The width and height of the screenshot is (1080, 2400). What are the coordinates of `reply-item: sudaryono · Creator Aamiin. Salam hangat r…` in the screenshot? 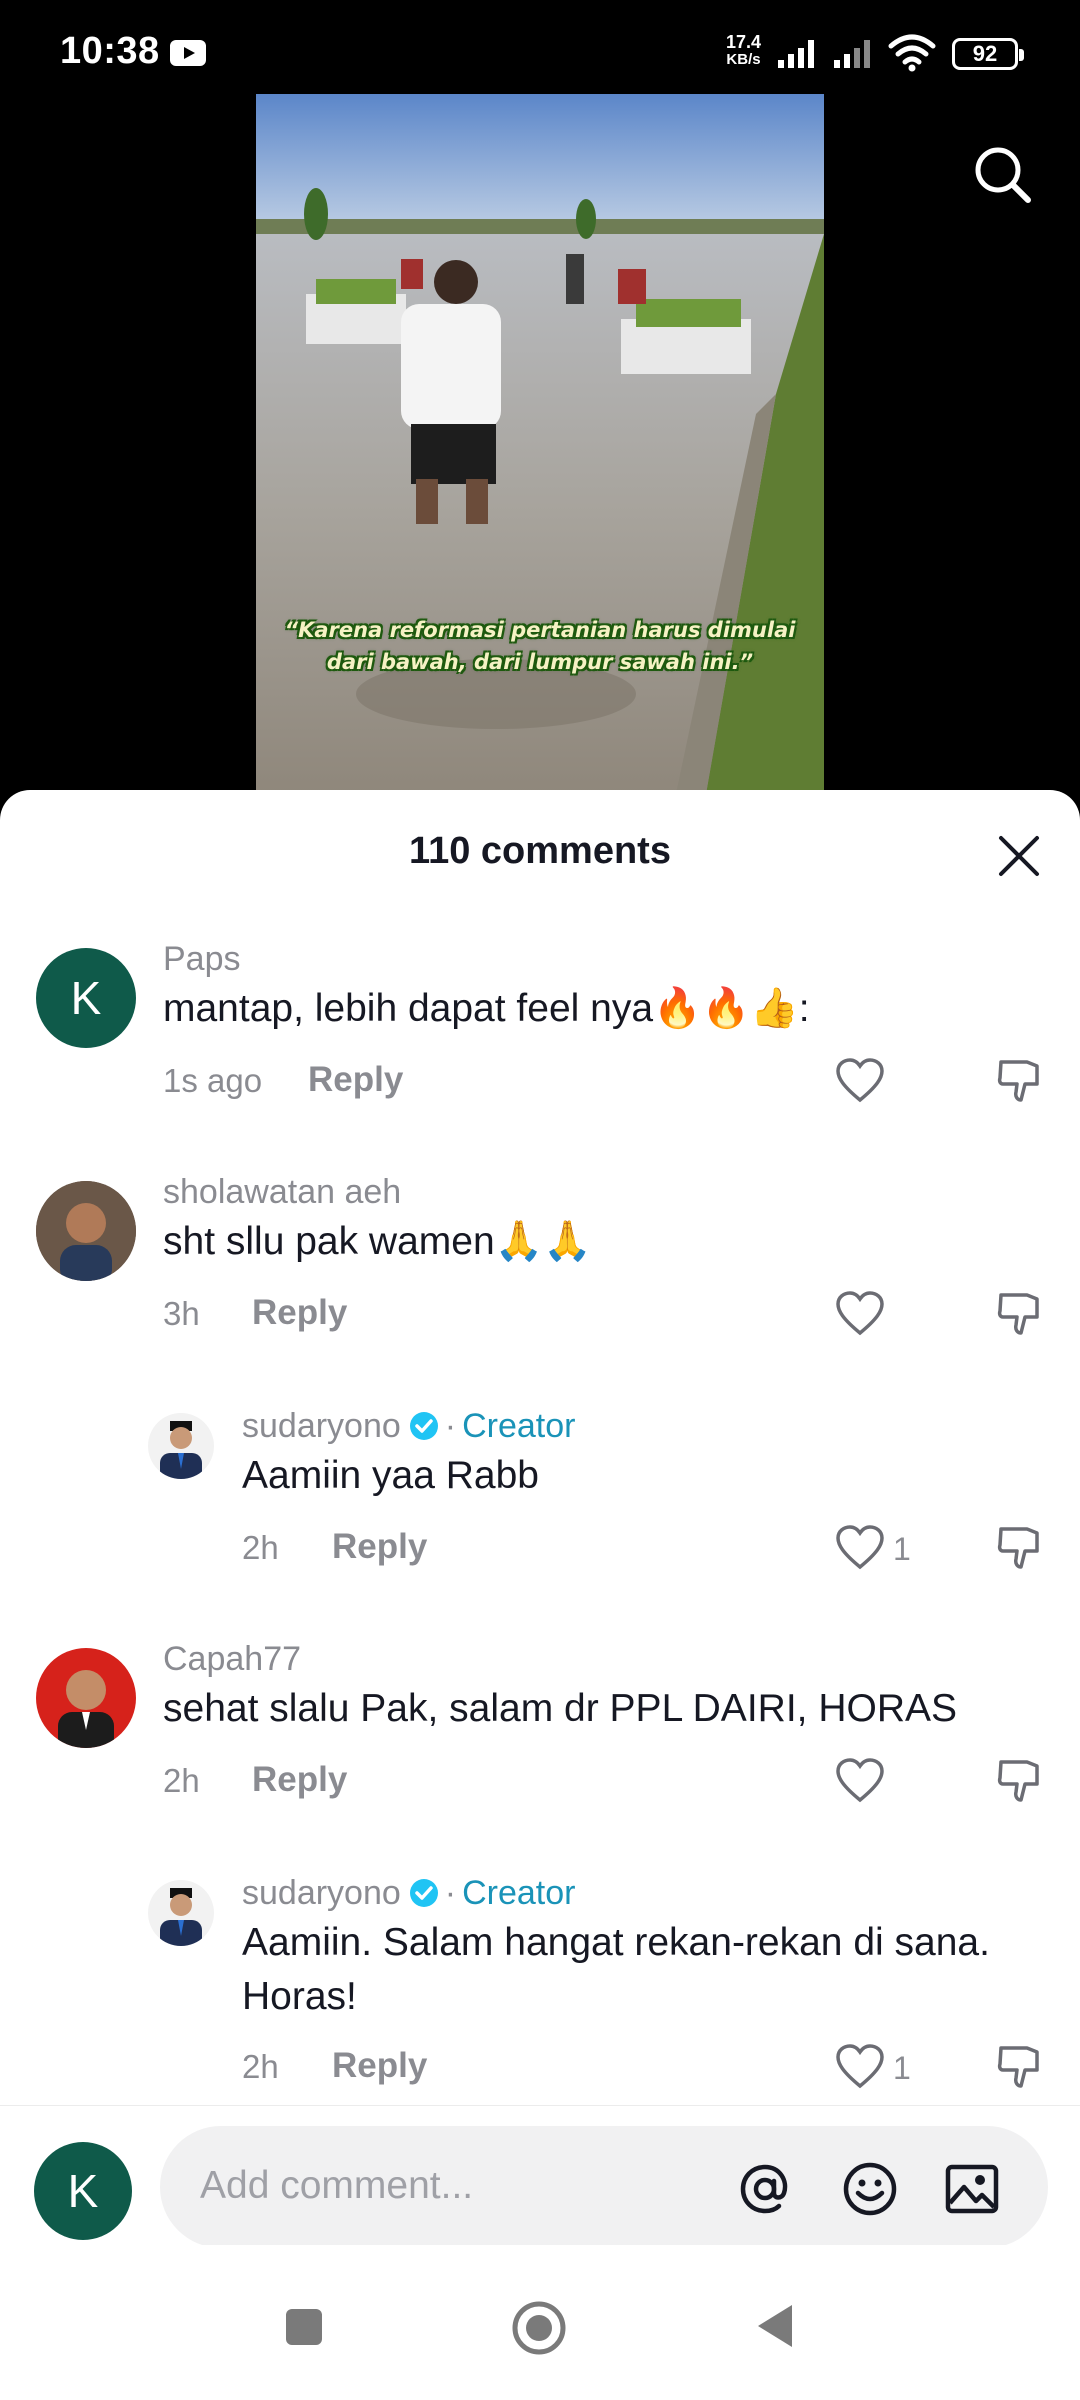 It's located at (540, 1994).